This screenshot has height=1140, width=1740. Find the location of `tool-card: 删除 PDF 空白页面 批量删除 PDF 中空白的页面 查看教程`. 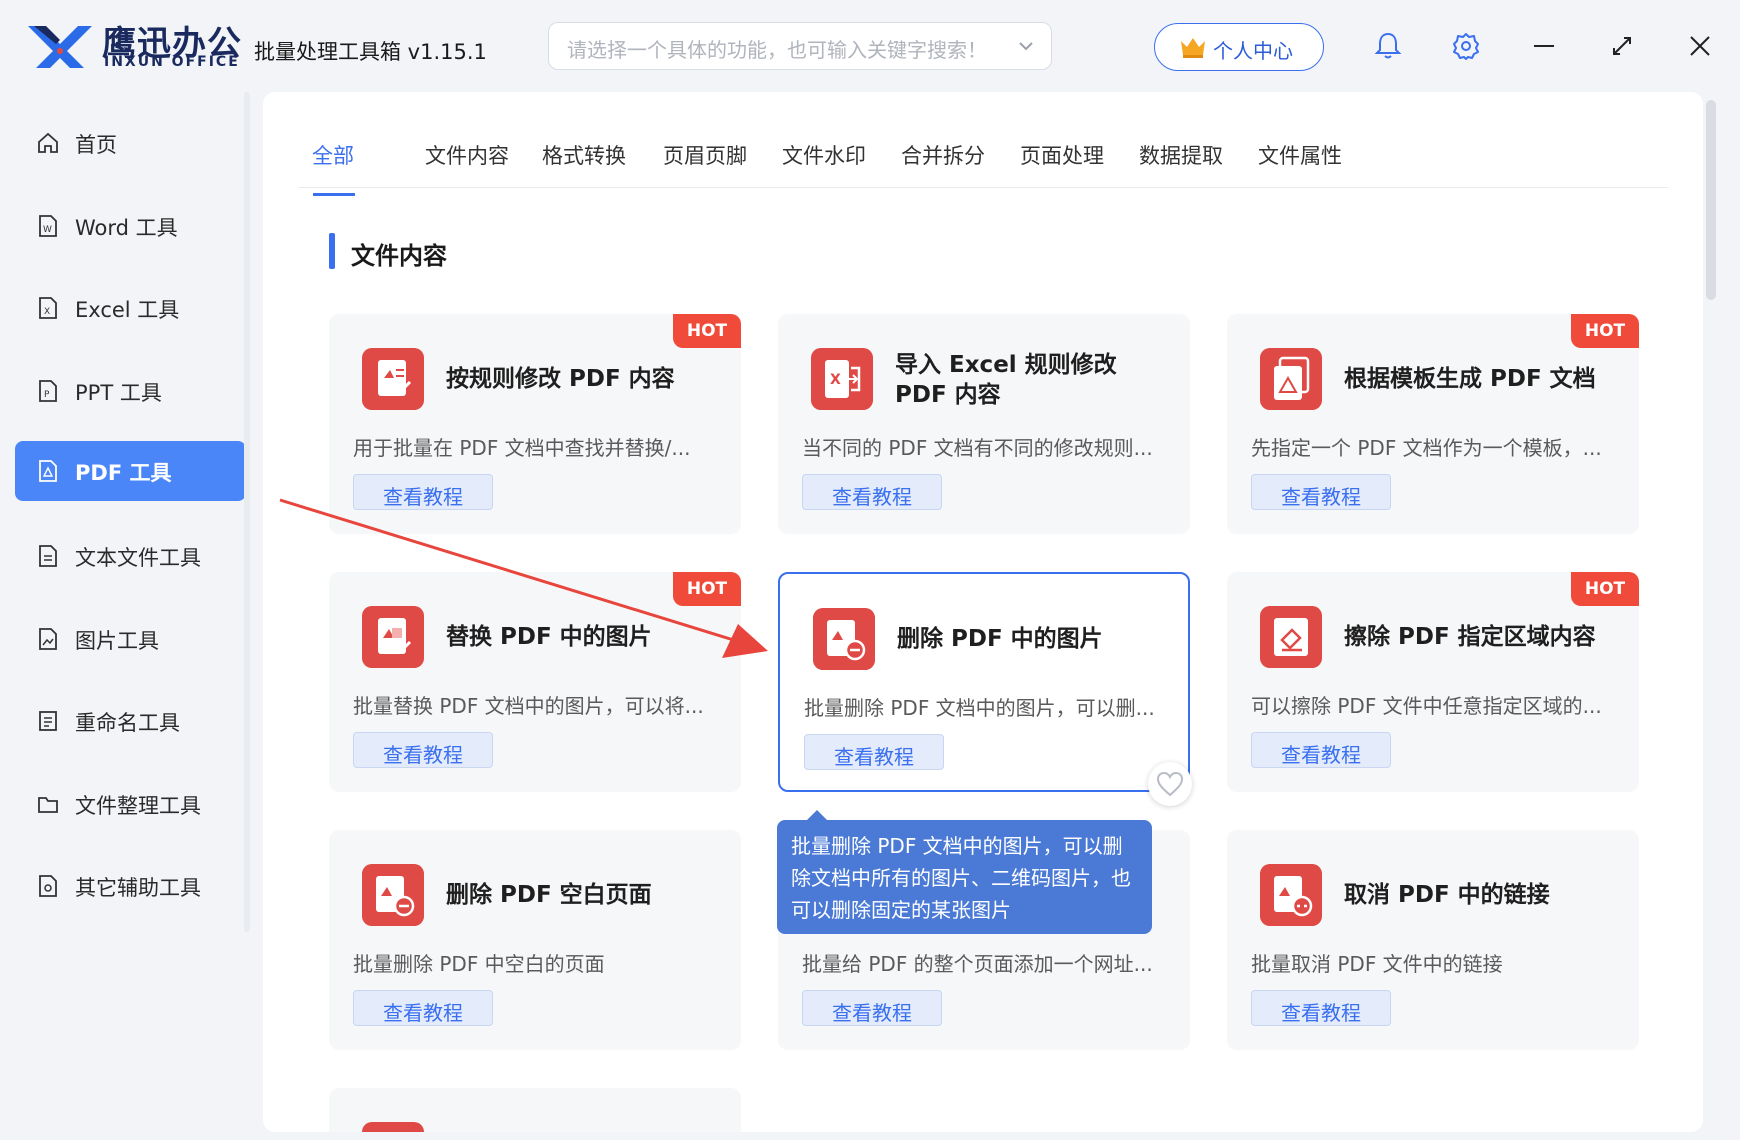

tool-card: 删除 PDF 空白页面 批量删除 PDF 中空白的页面 查看教程 is located at coordinates (535, 940).